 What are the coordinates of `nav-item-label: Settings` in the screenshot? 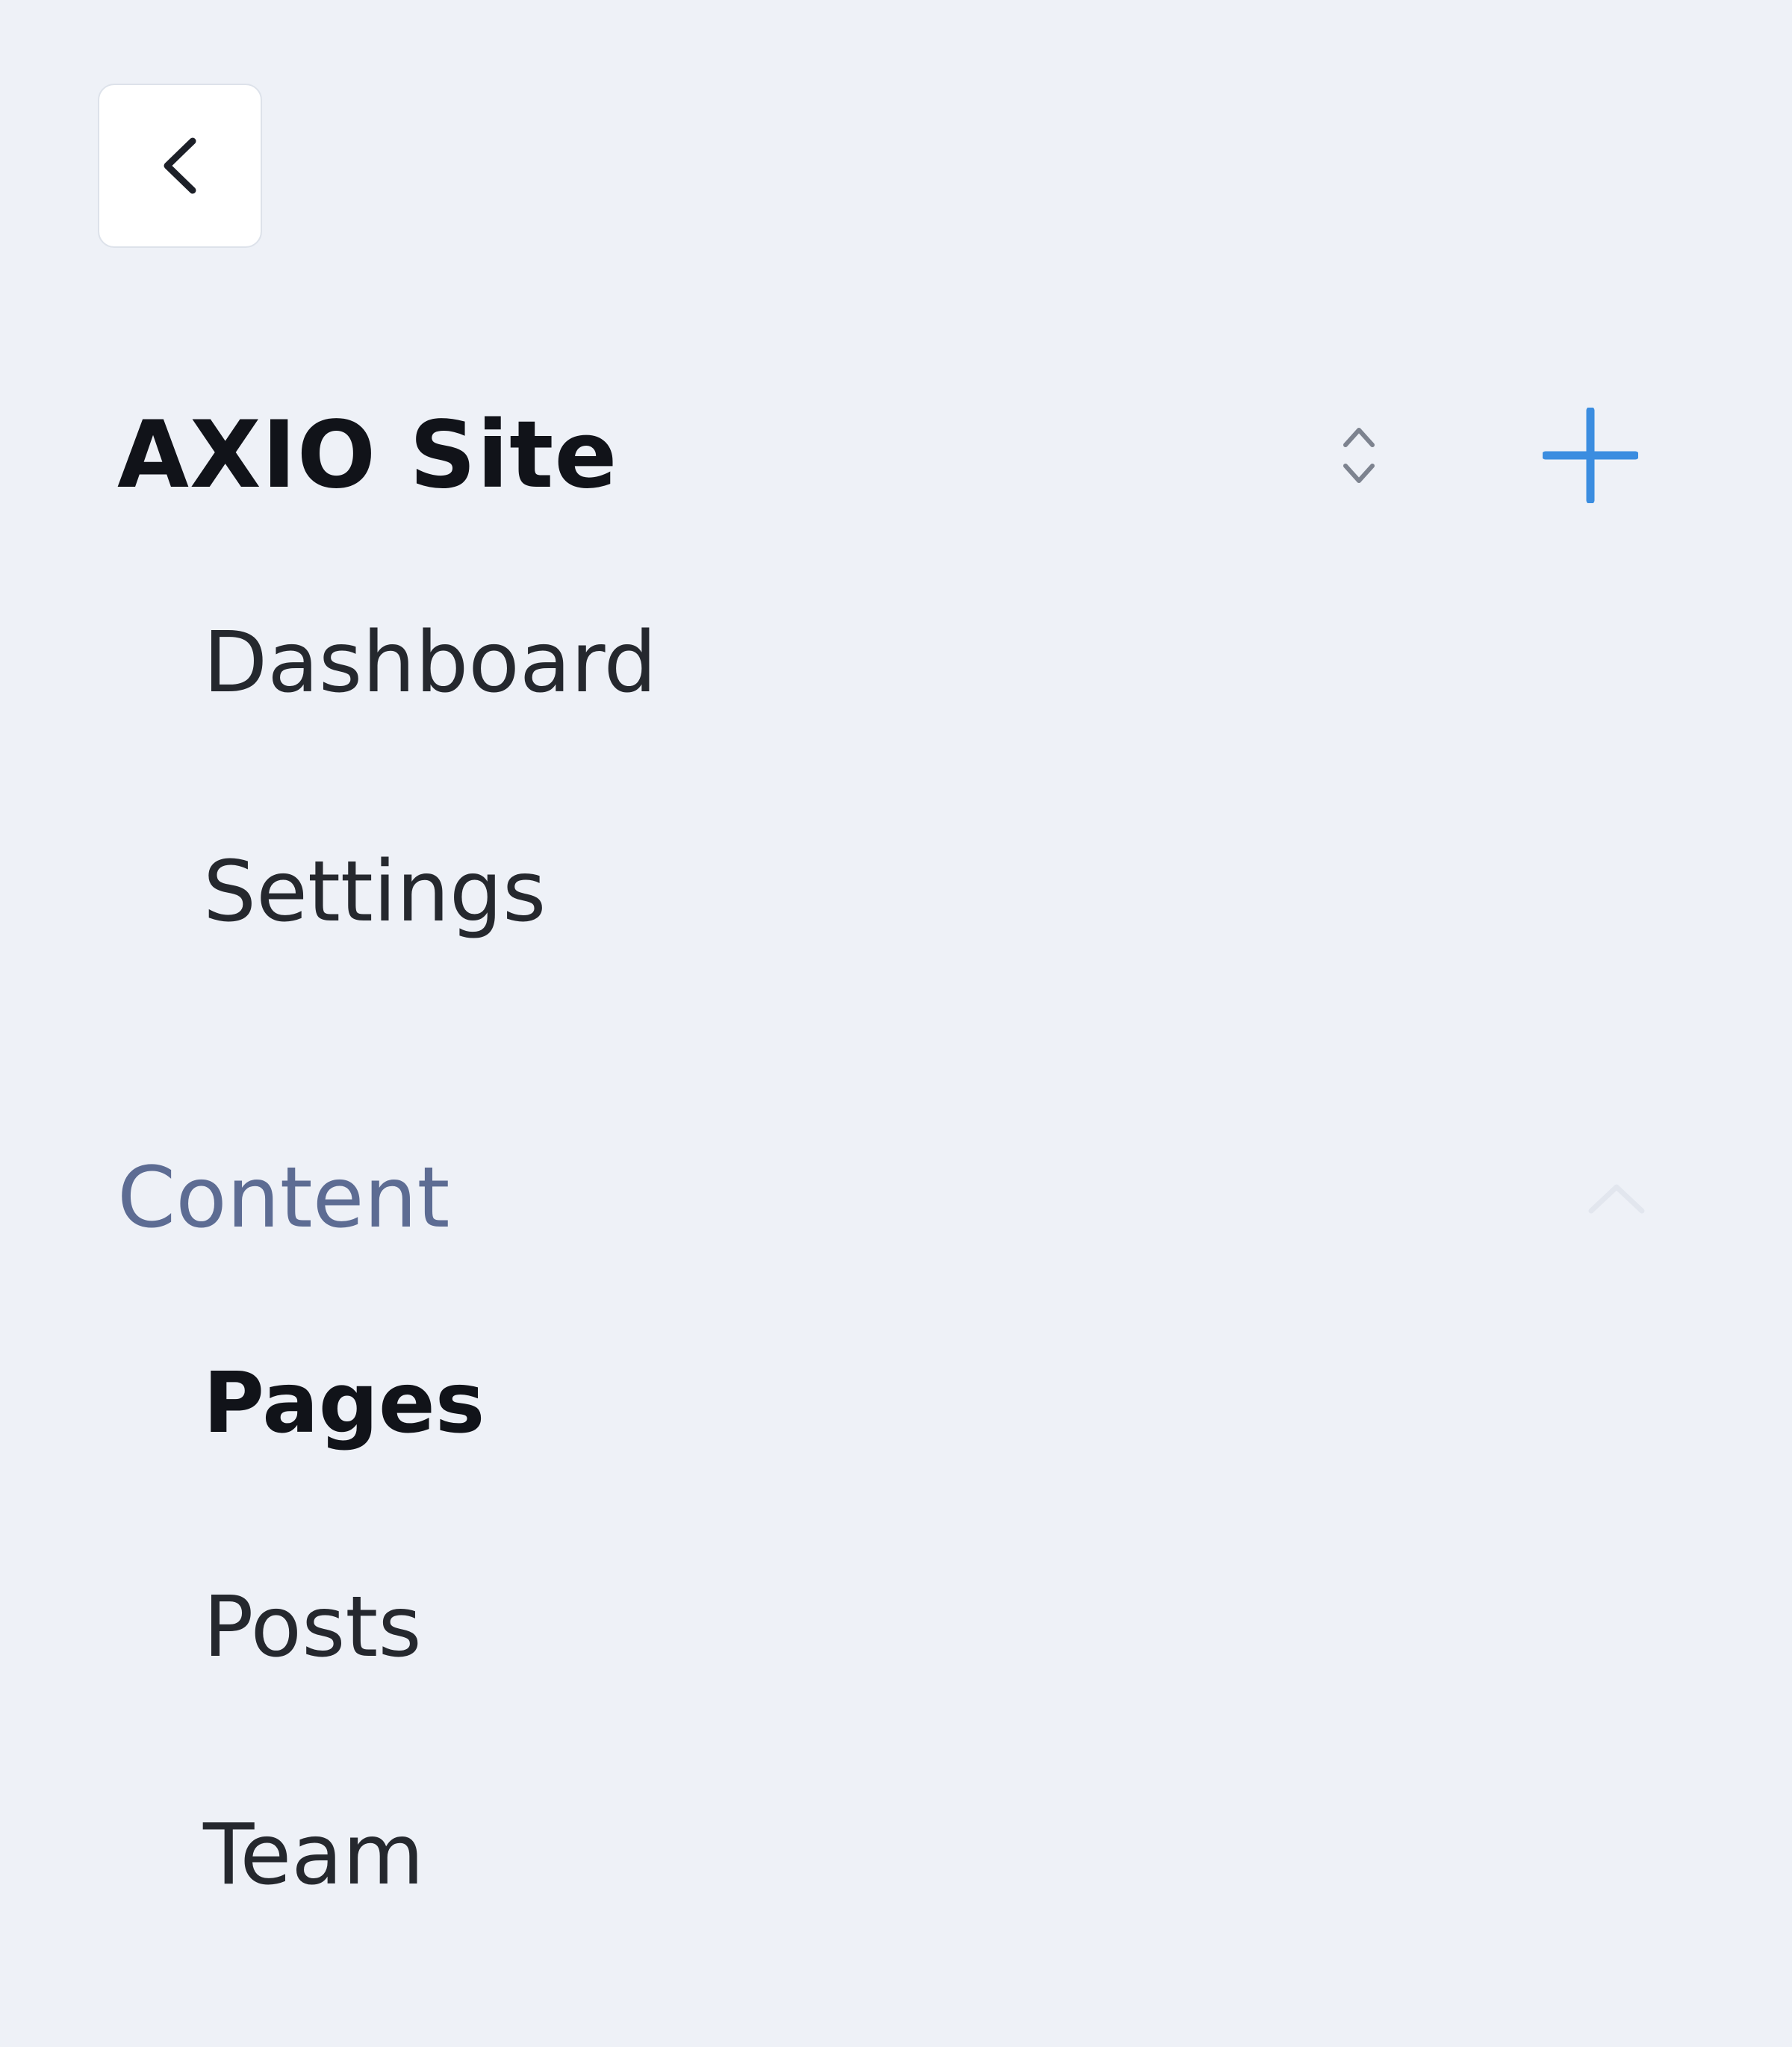 It's located at (375, 892).